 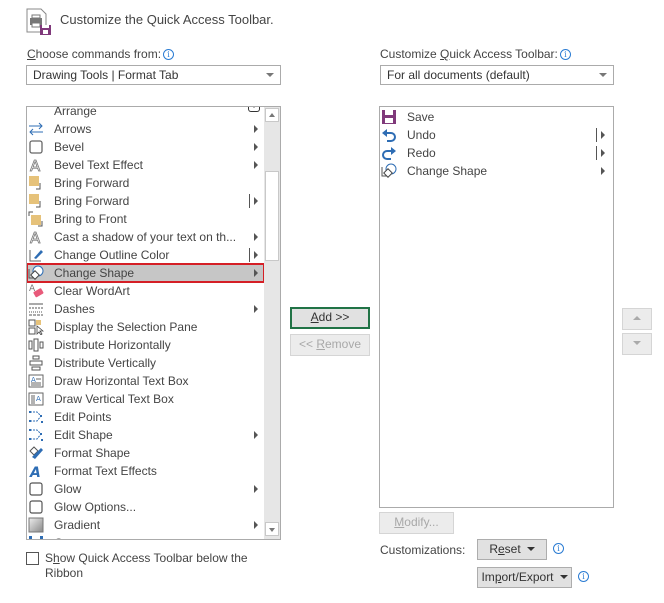 I want to click on show-below-ribbon-checkbox, so click(x=32, y=558).